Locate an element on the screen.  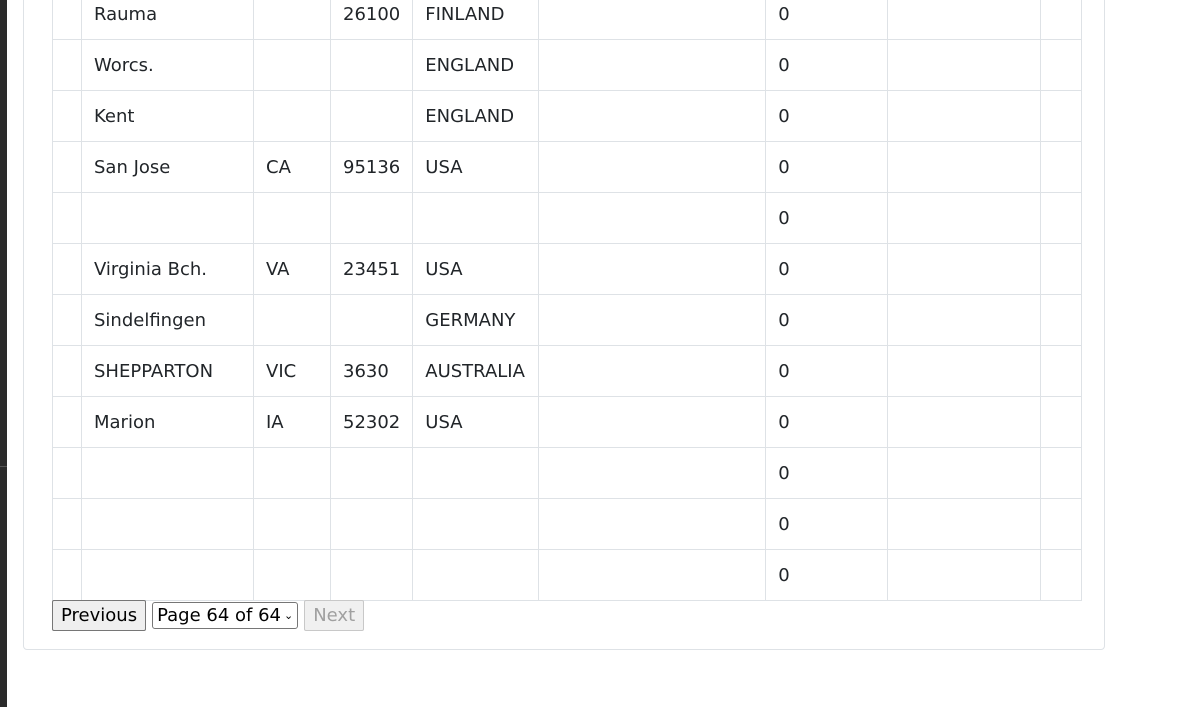
cell-city: San Jose is located at coordinates (167, 167).